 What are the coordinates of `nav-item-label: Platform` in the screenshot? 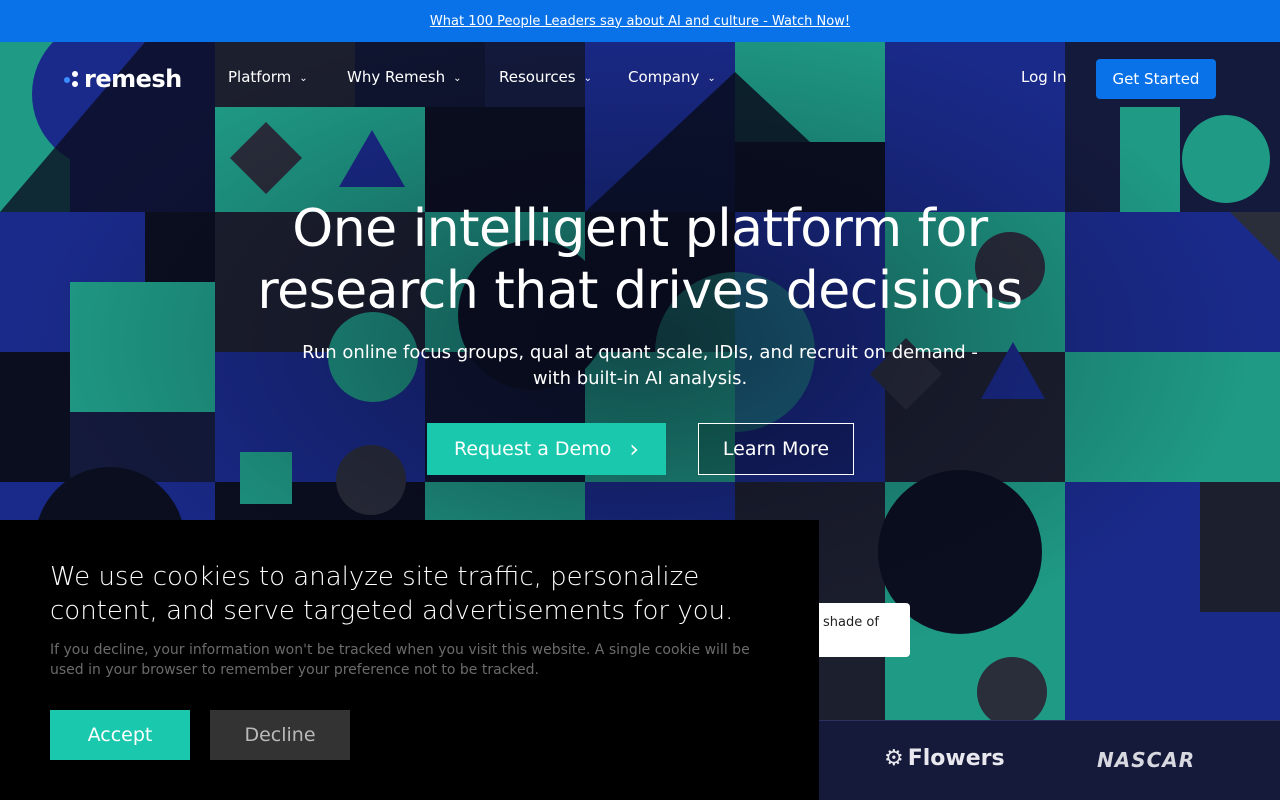 It's located at (260, 77).